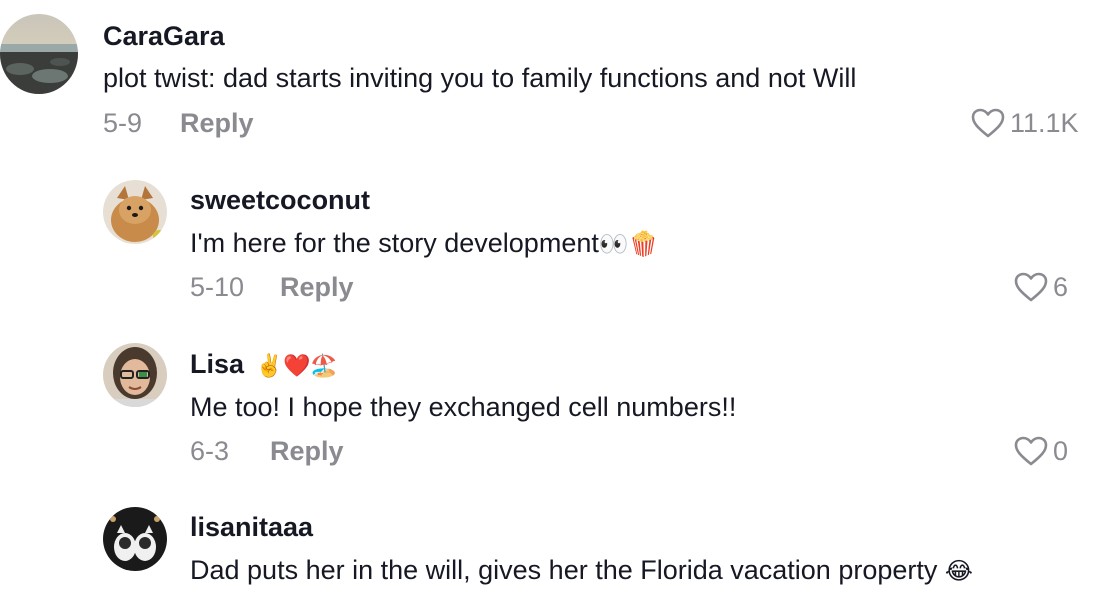 This screenshot has height=596, width=1108. What do you see at coordinates (251, 527) in the screenshot?
I see `comment-username: lisanitaaa` at bounding box center [251, 527].